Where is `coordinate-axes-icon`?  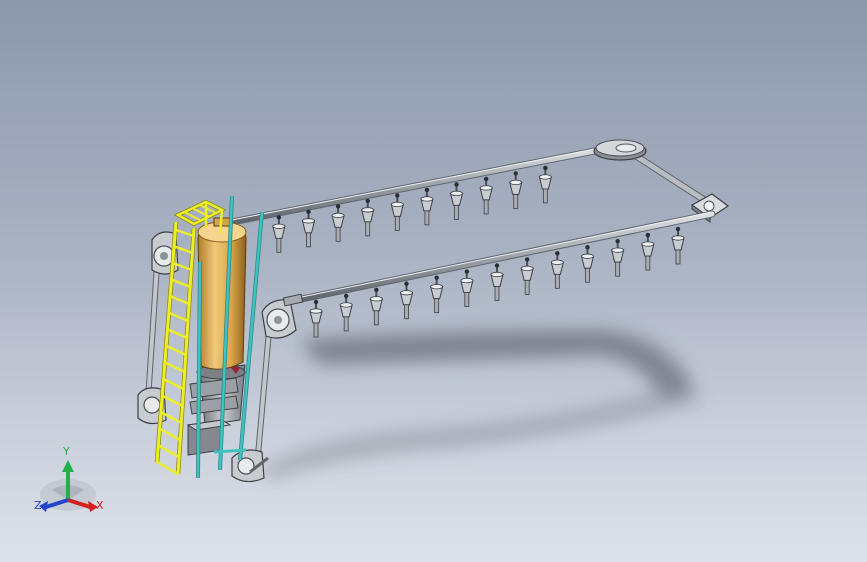
coordinate-axes-icon is located at coordinates (68, 486).